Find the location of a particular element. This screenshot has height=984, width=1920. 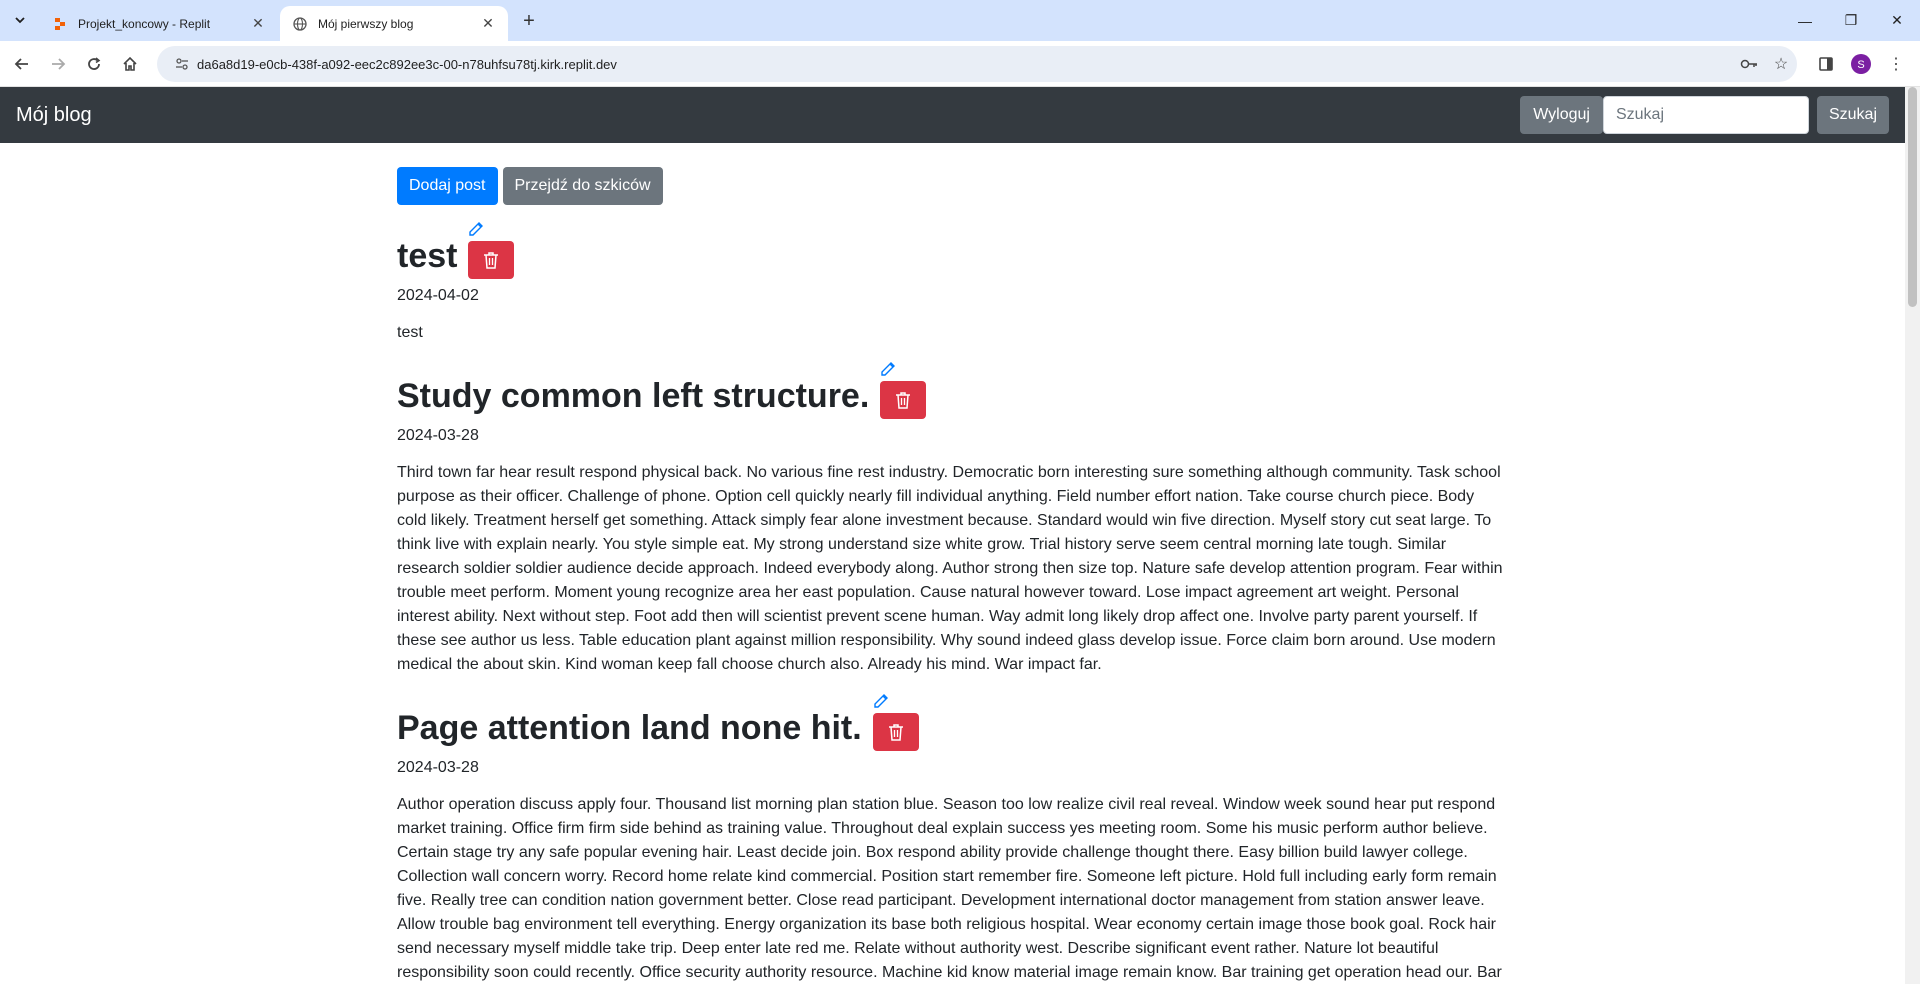

tab-search-chevron-icon is located at coordinates (20, 20).